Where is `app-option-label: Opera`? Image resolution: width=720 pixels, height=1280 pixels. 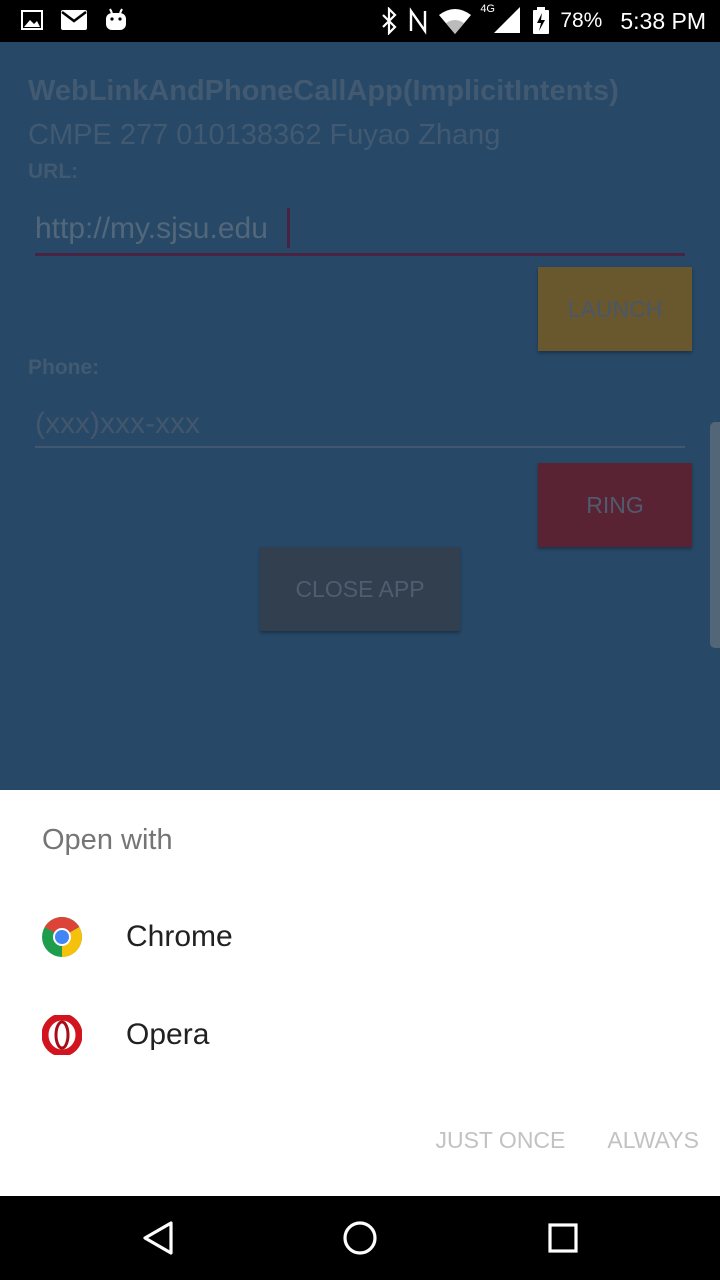
app-option-label: Opera is located at coordinates (168, 1034).